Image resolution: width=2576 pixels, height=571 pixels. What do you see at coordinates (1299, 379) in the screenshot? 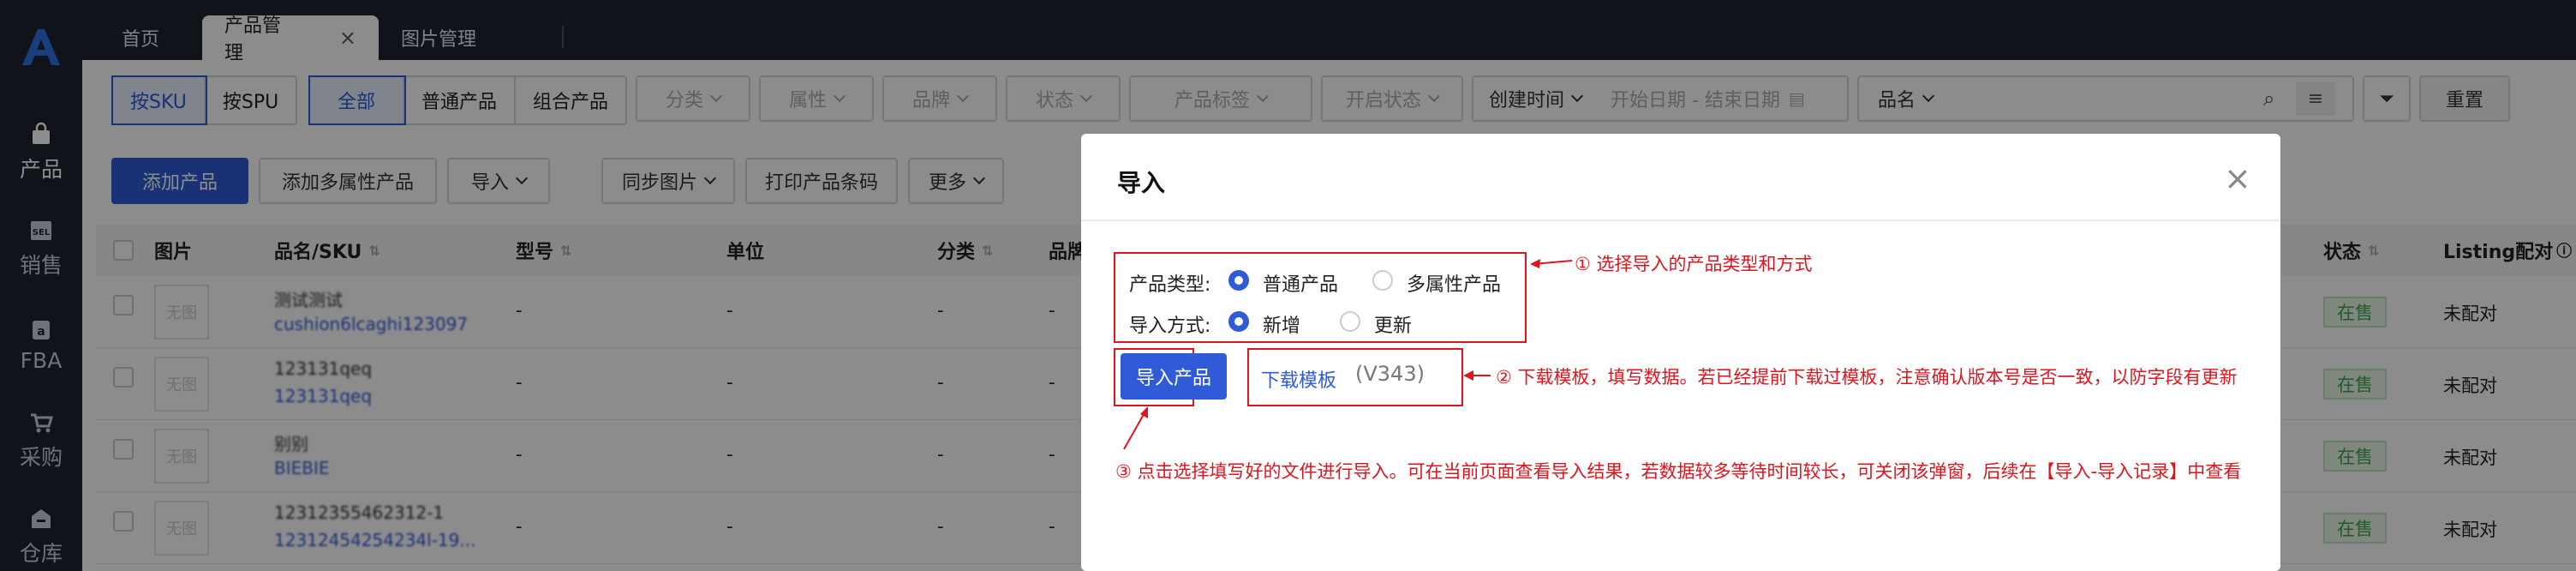
I see `download-template-link: 下载模板` at bounding box center [1299, 379].